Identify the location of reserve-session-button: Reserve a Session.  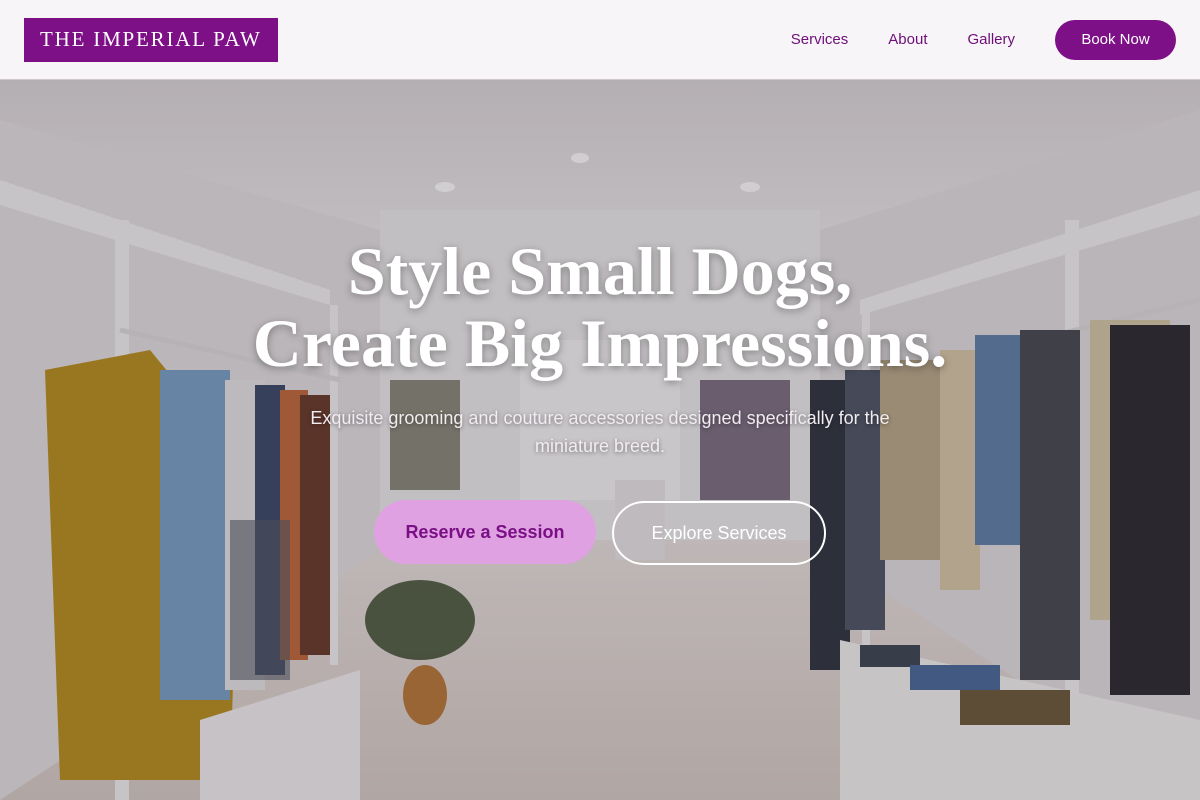
(485, 532).